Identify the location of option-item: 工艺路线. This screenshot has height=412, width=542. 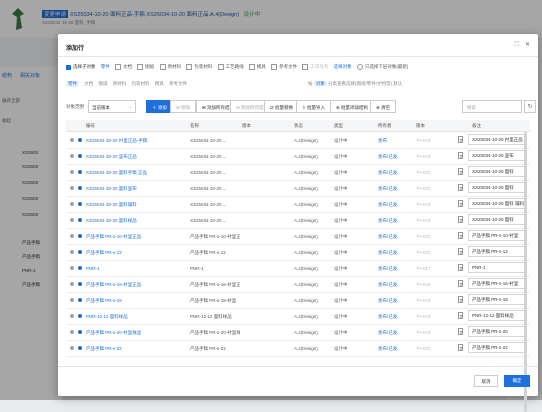
(230, 67).